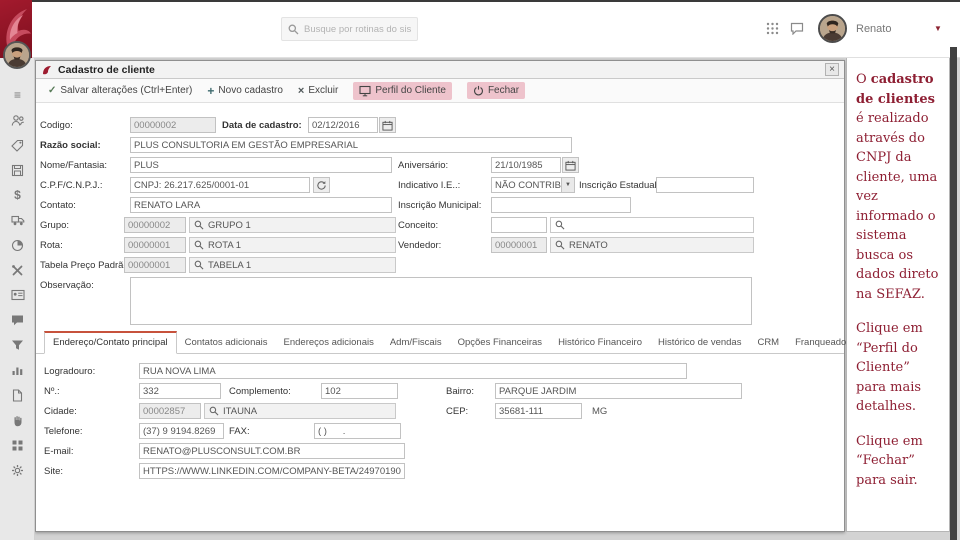 This screenshot has height=540, width=960. Describe the element at coordinates (321, 185) in the screenshot. I see `refresh-icon` at that location.